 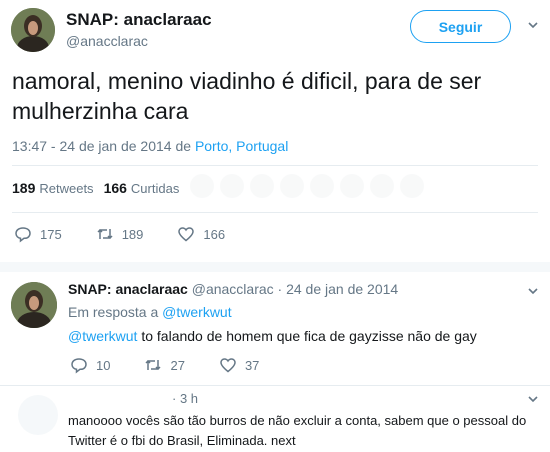 What do you see at coordinates (38, 234) in the screenshot?
I see `reply-action: 175` at bounding box center [38, 234].